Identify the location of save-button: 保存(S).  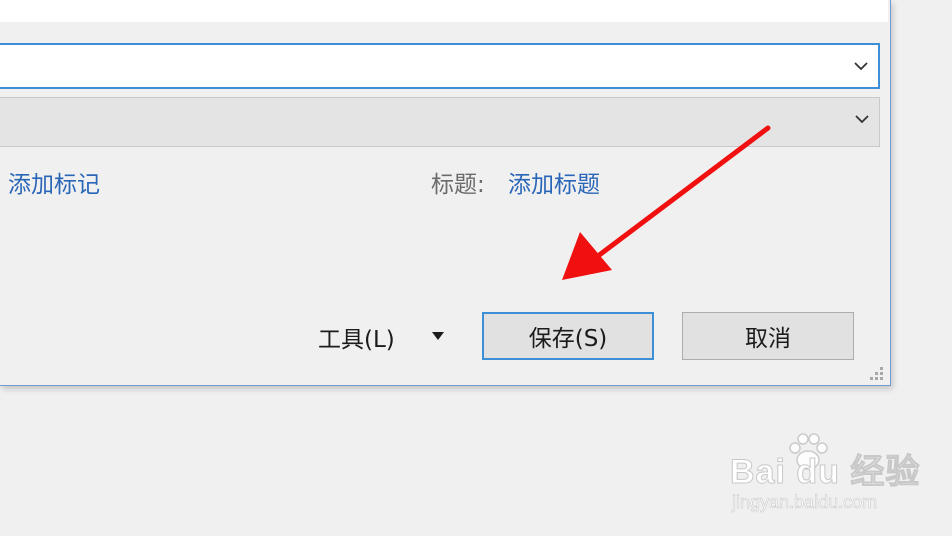
(568, 336).